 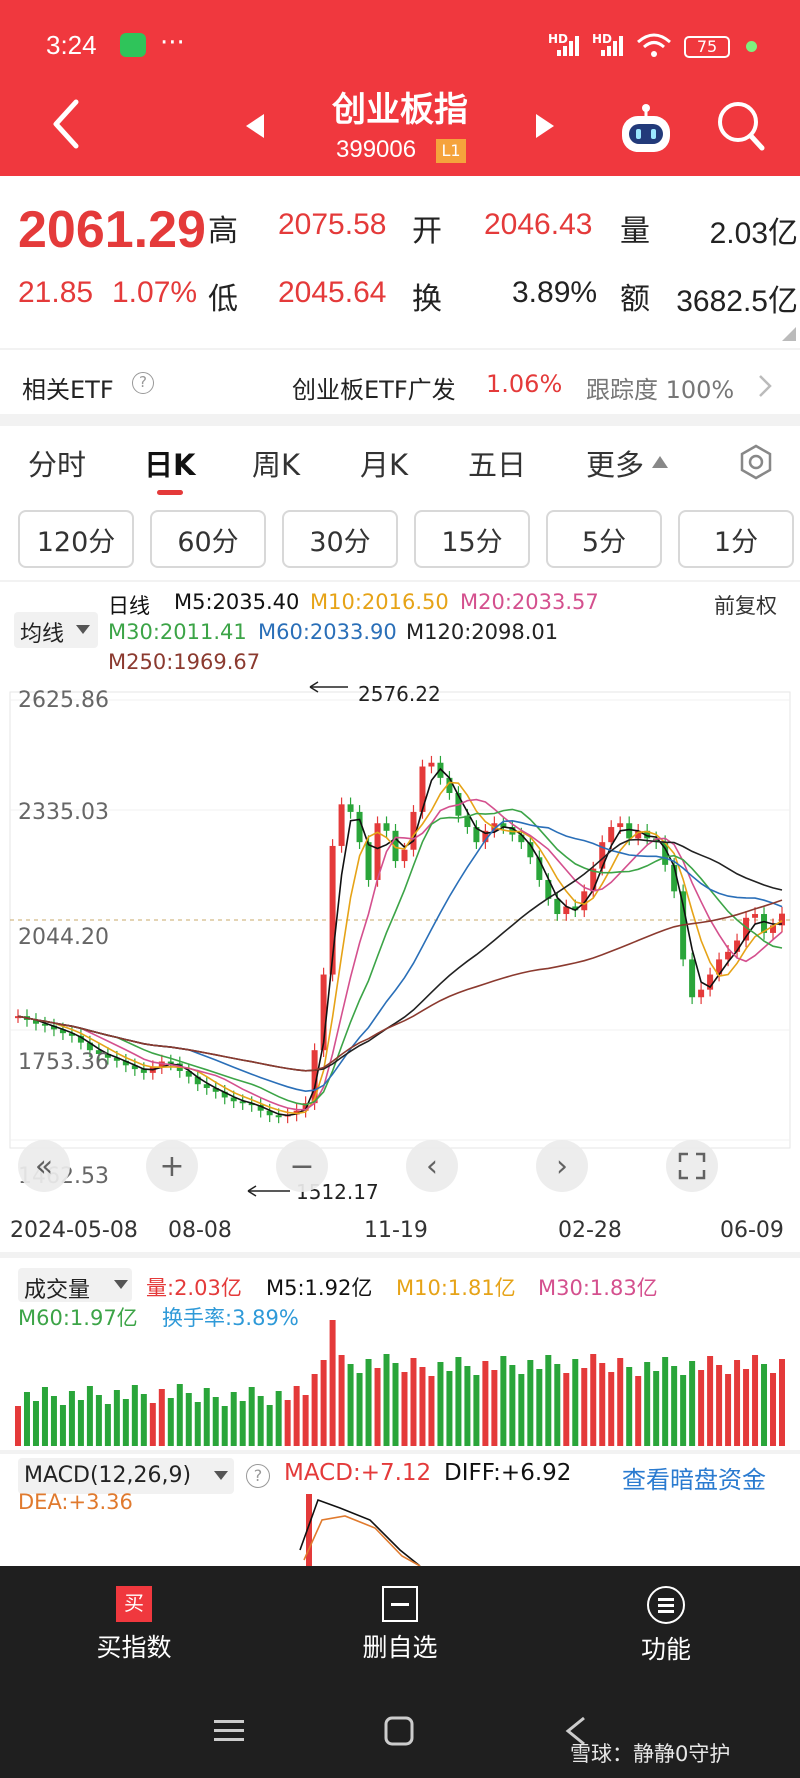 What do you see at coordinates (736, 539) in the screenshot?
I see `period-1min-button: 1分` at bounding box center [736, 539].